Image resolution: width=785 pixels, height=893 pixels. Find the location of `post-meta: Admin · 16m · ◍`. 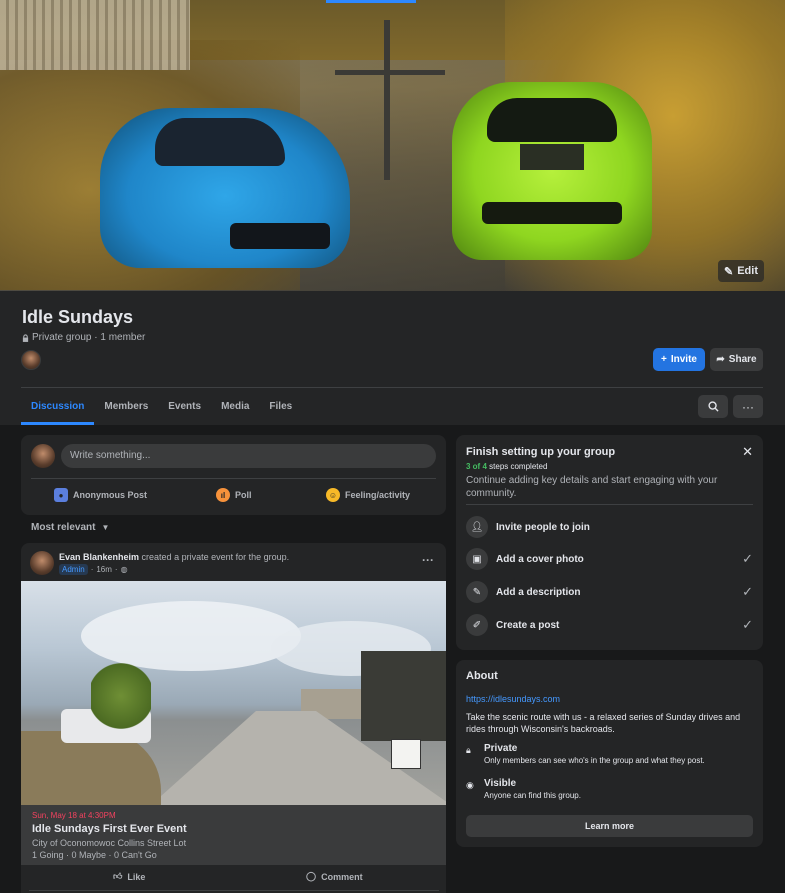

post-meta: Admin · 16m · ◍ is located at coordinates (93, 569).